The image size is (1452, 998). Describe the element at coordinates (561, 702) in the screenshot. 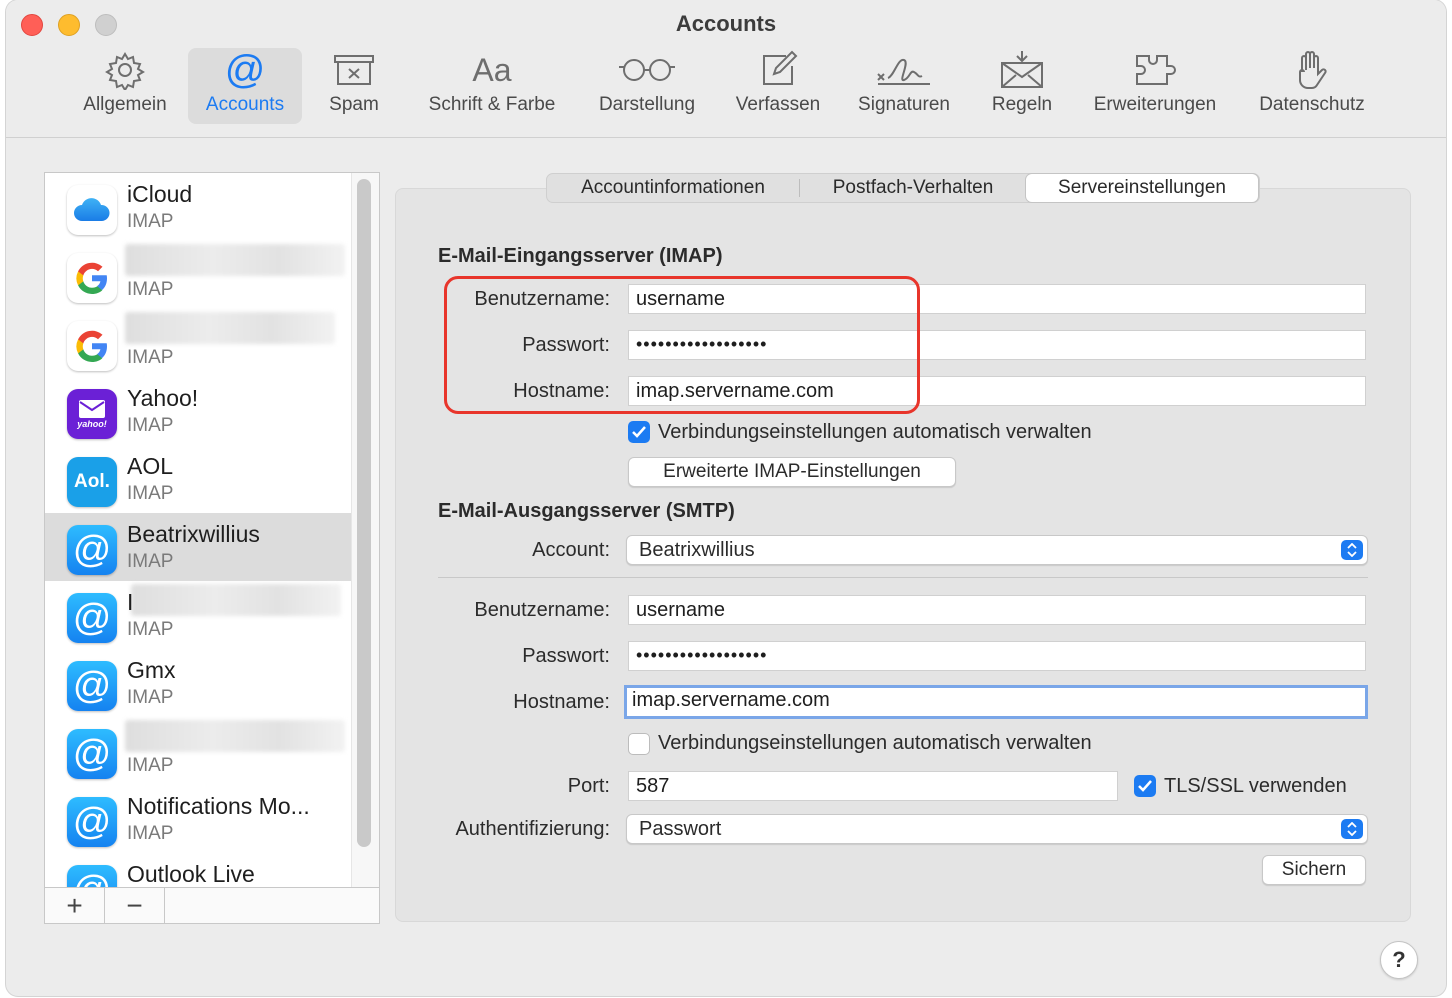

I see `outgoing-hostname-label: Hostname:` at that location.